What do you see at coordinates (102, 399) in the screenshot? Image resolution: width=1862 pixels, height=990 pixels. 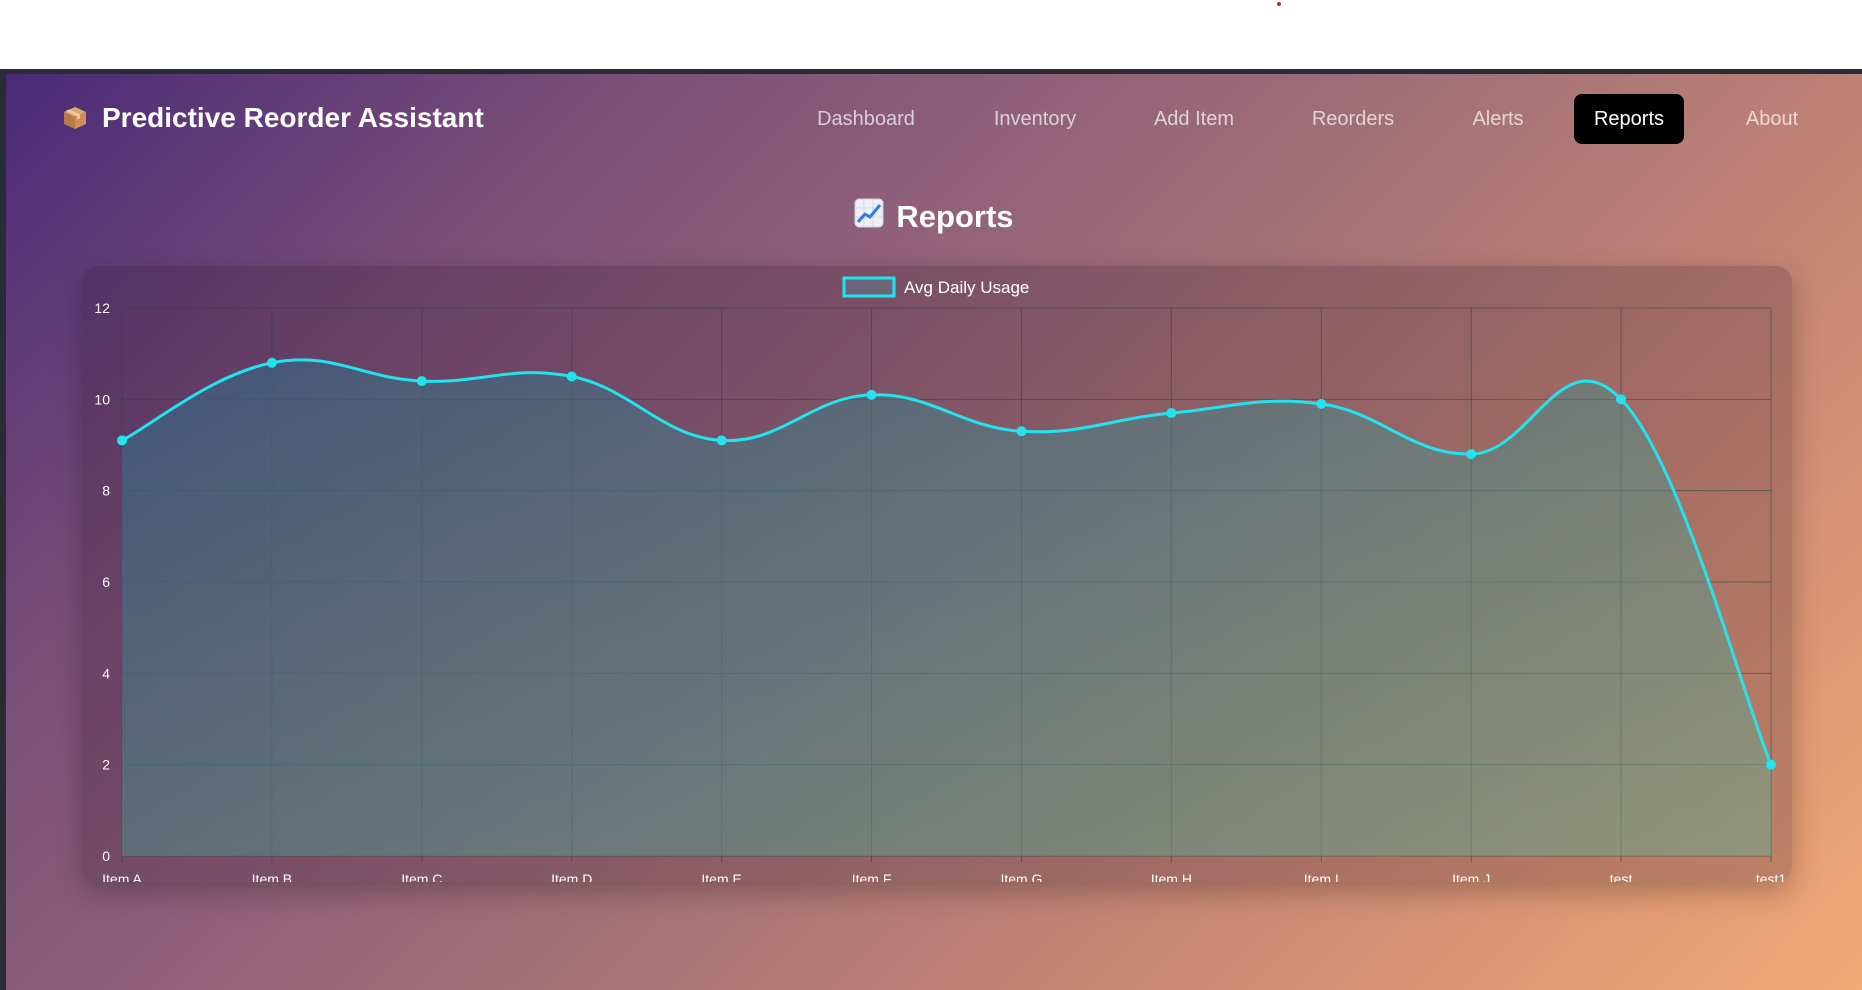 I see `y-tick-label: 10` at bounding box center [102, 399].